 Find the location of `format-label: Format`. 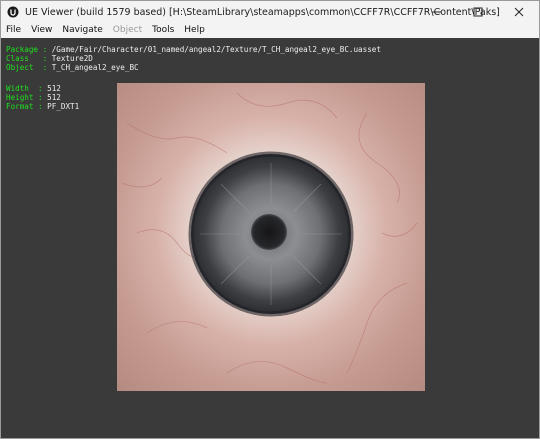

format-label: Format is located at coordinates (20, 106).